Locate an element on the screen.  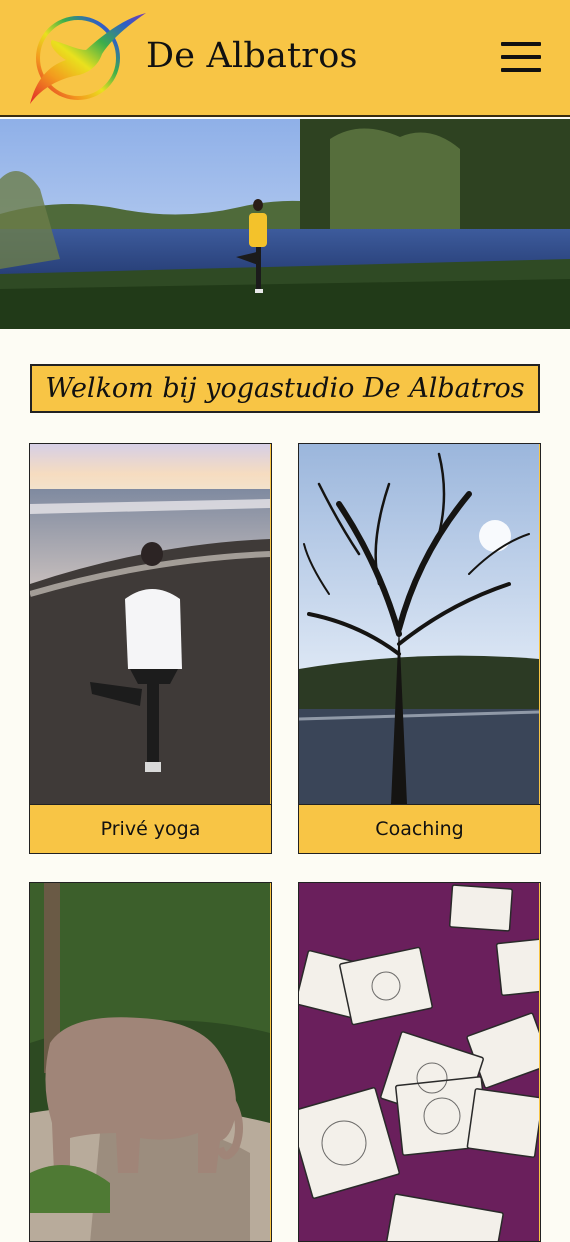
page-title: Welkom bij yogastudio De Albatros is located at coordinates (285, 388).